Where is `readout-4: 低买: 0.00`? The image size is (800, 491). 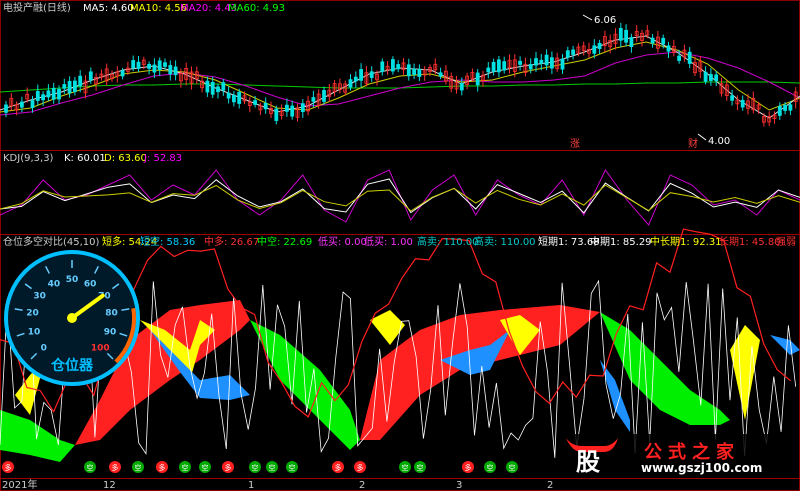 readout-4: 低买: 0.00 is located at coordinates (342, 241).